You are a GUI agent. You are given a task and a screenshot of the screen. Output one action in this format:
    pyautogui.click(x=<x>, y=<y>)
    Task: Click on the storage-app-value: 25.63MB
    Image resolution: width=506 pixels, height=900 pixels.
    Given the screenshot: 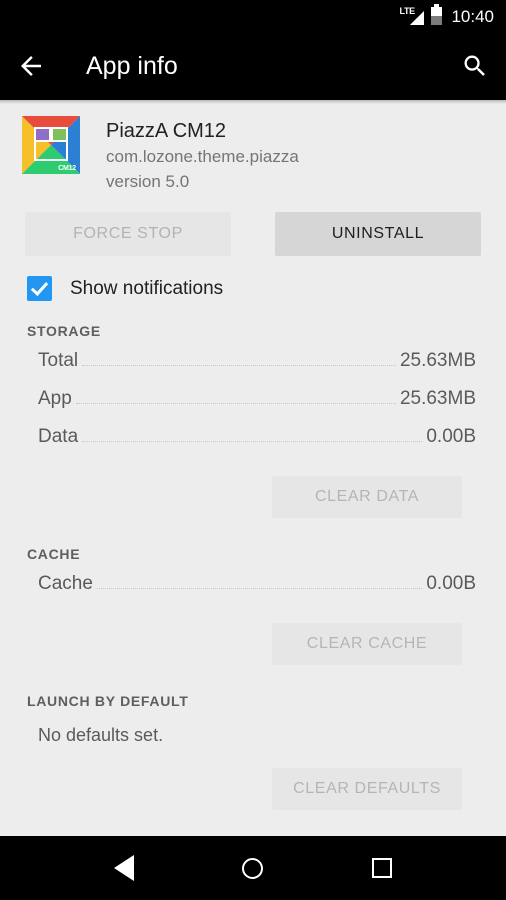 What is the action you would take?
    pyautogui.click(x=437, y=398)
    